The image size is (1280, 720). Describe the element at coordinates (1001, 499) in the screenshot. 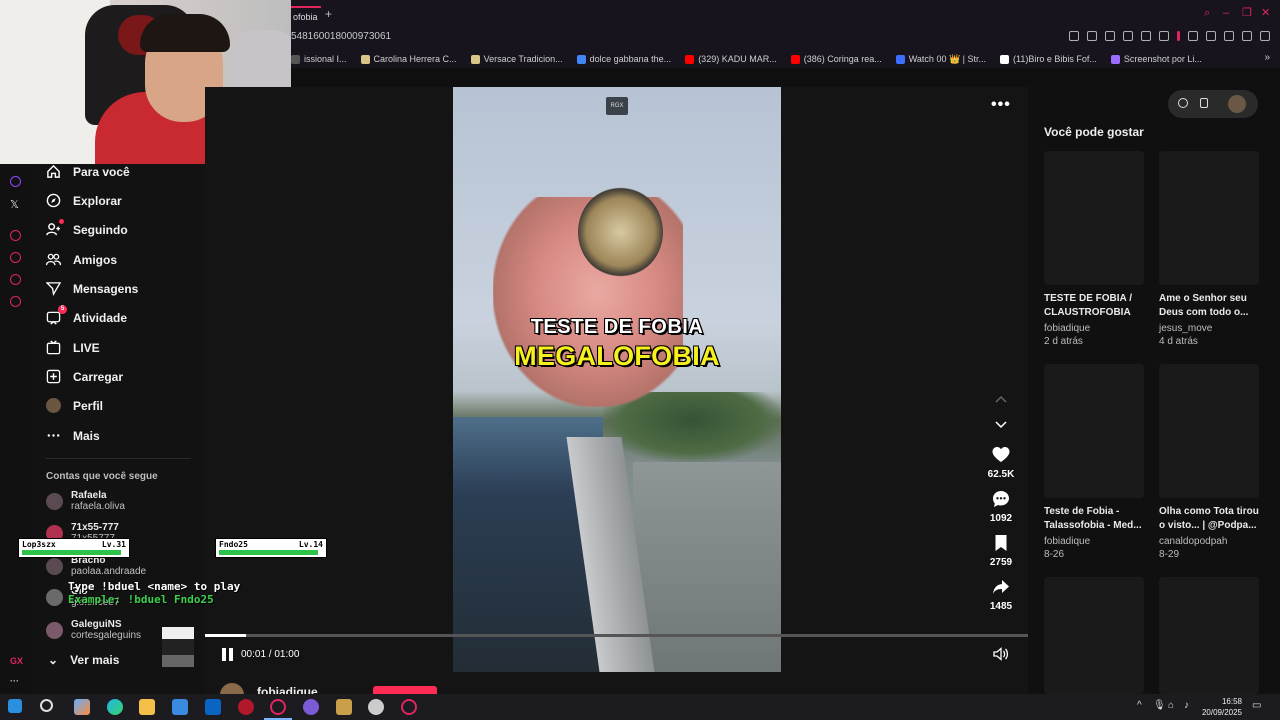

I see `comment-icon` at that location.